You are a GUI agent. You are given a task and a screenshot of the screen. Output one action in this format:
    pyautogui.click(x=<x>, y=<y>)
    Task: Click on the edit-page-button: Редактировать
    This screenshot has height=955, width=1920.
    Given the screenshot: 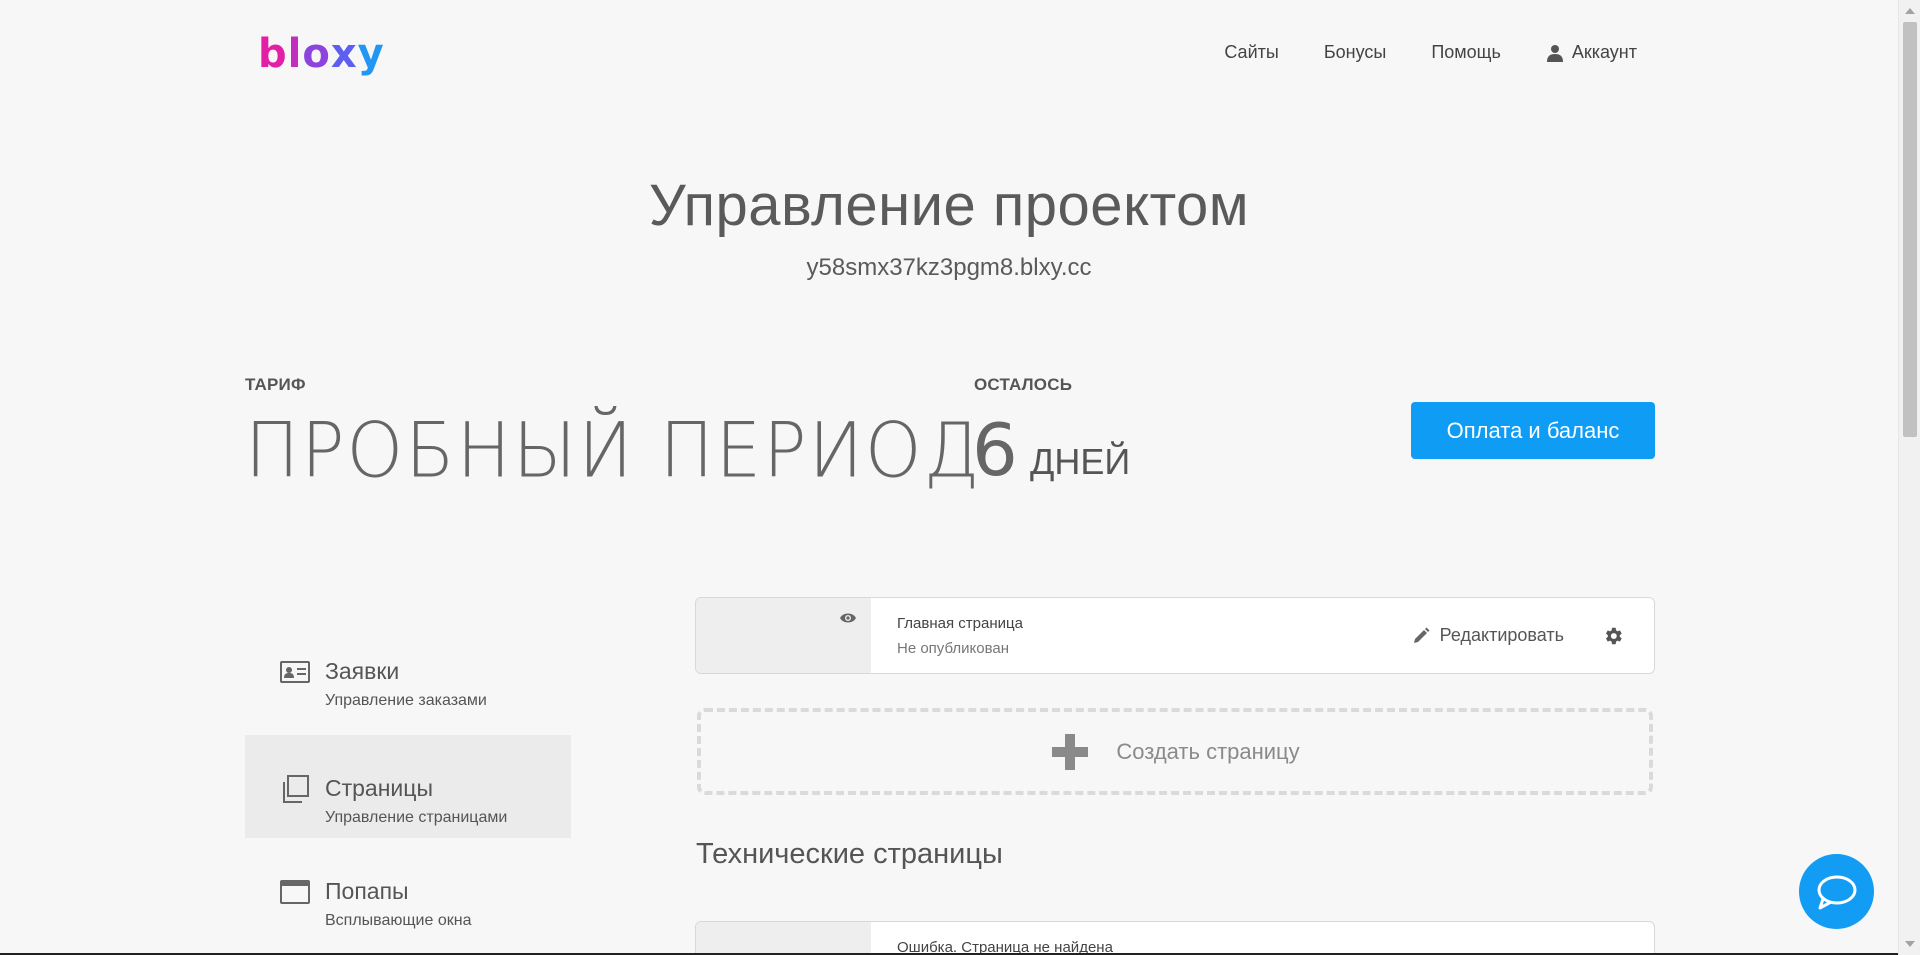 What is the action you would take?
    pyautogui.click(x=1488, y=635)
    